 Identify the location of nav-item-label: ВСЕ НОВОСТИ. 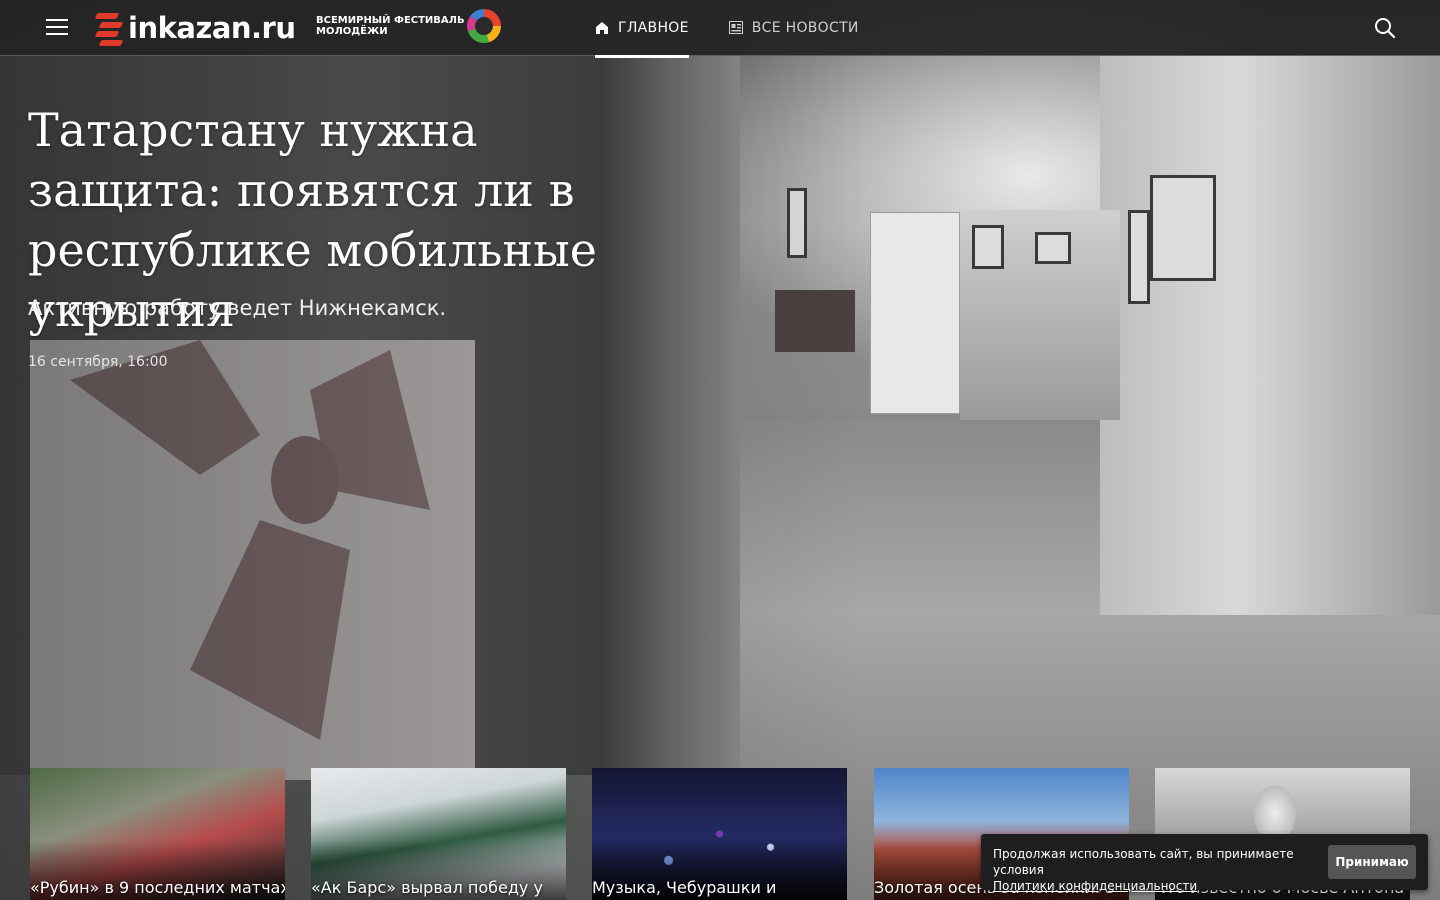
(805, 27).